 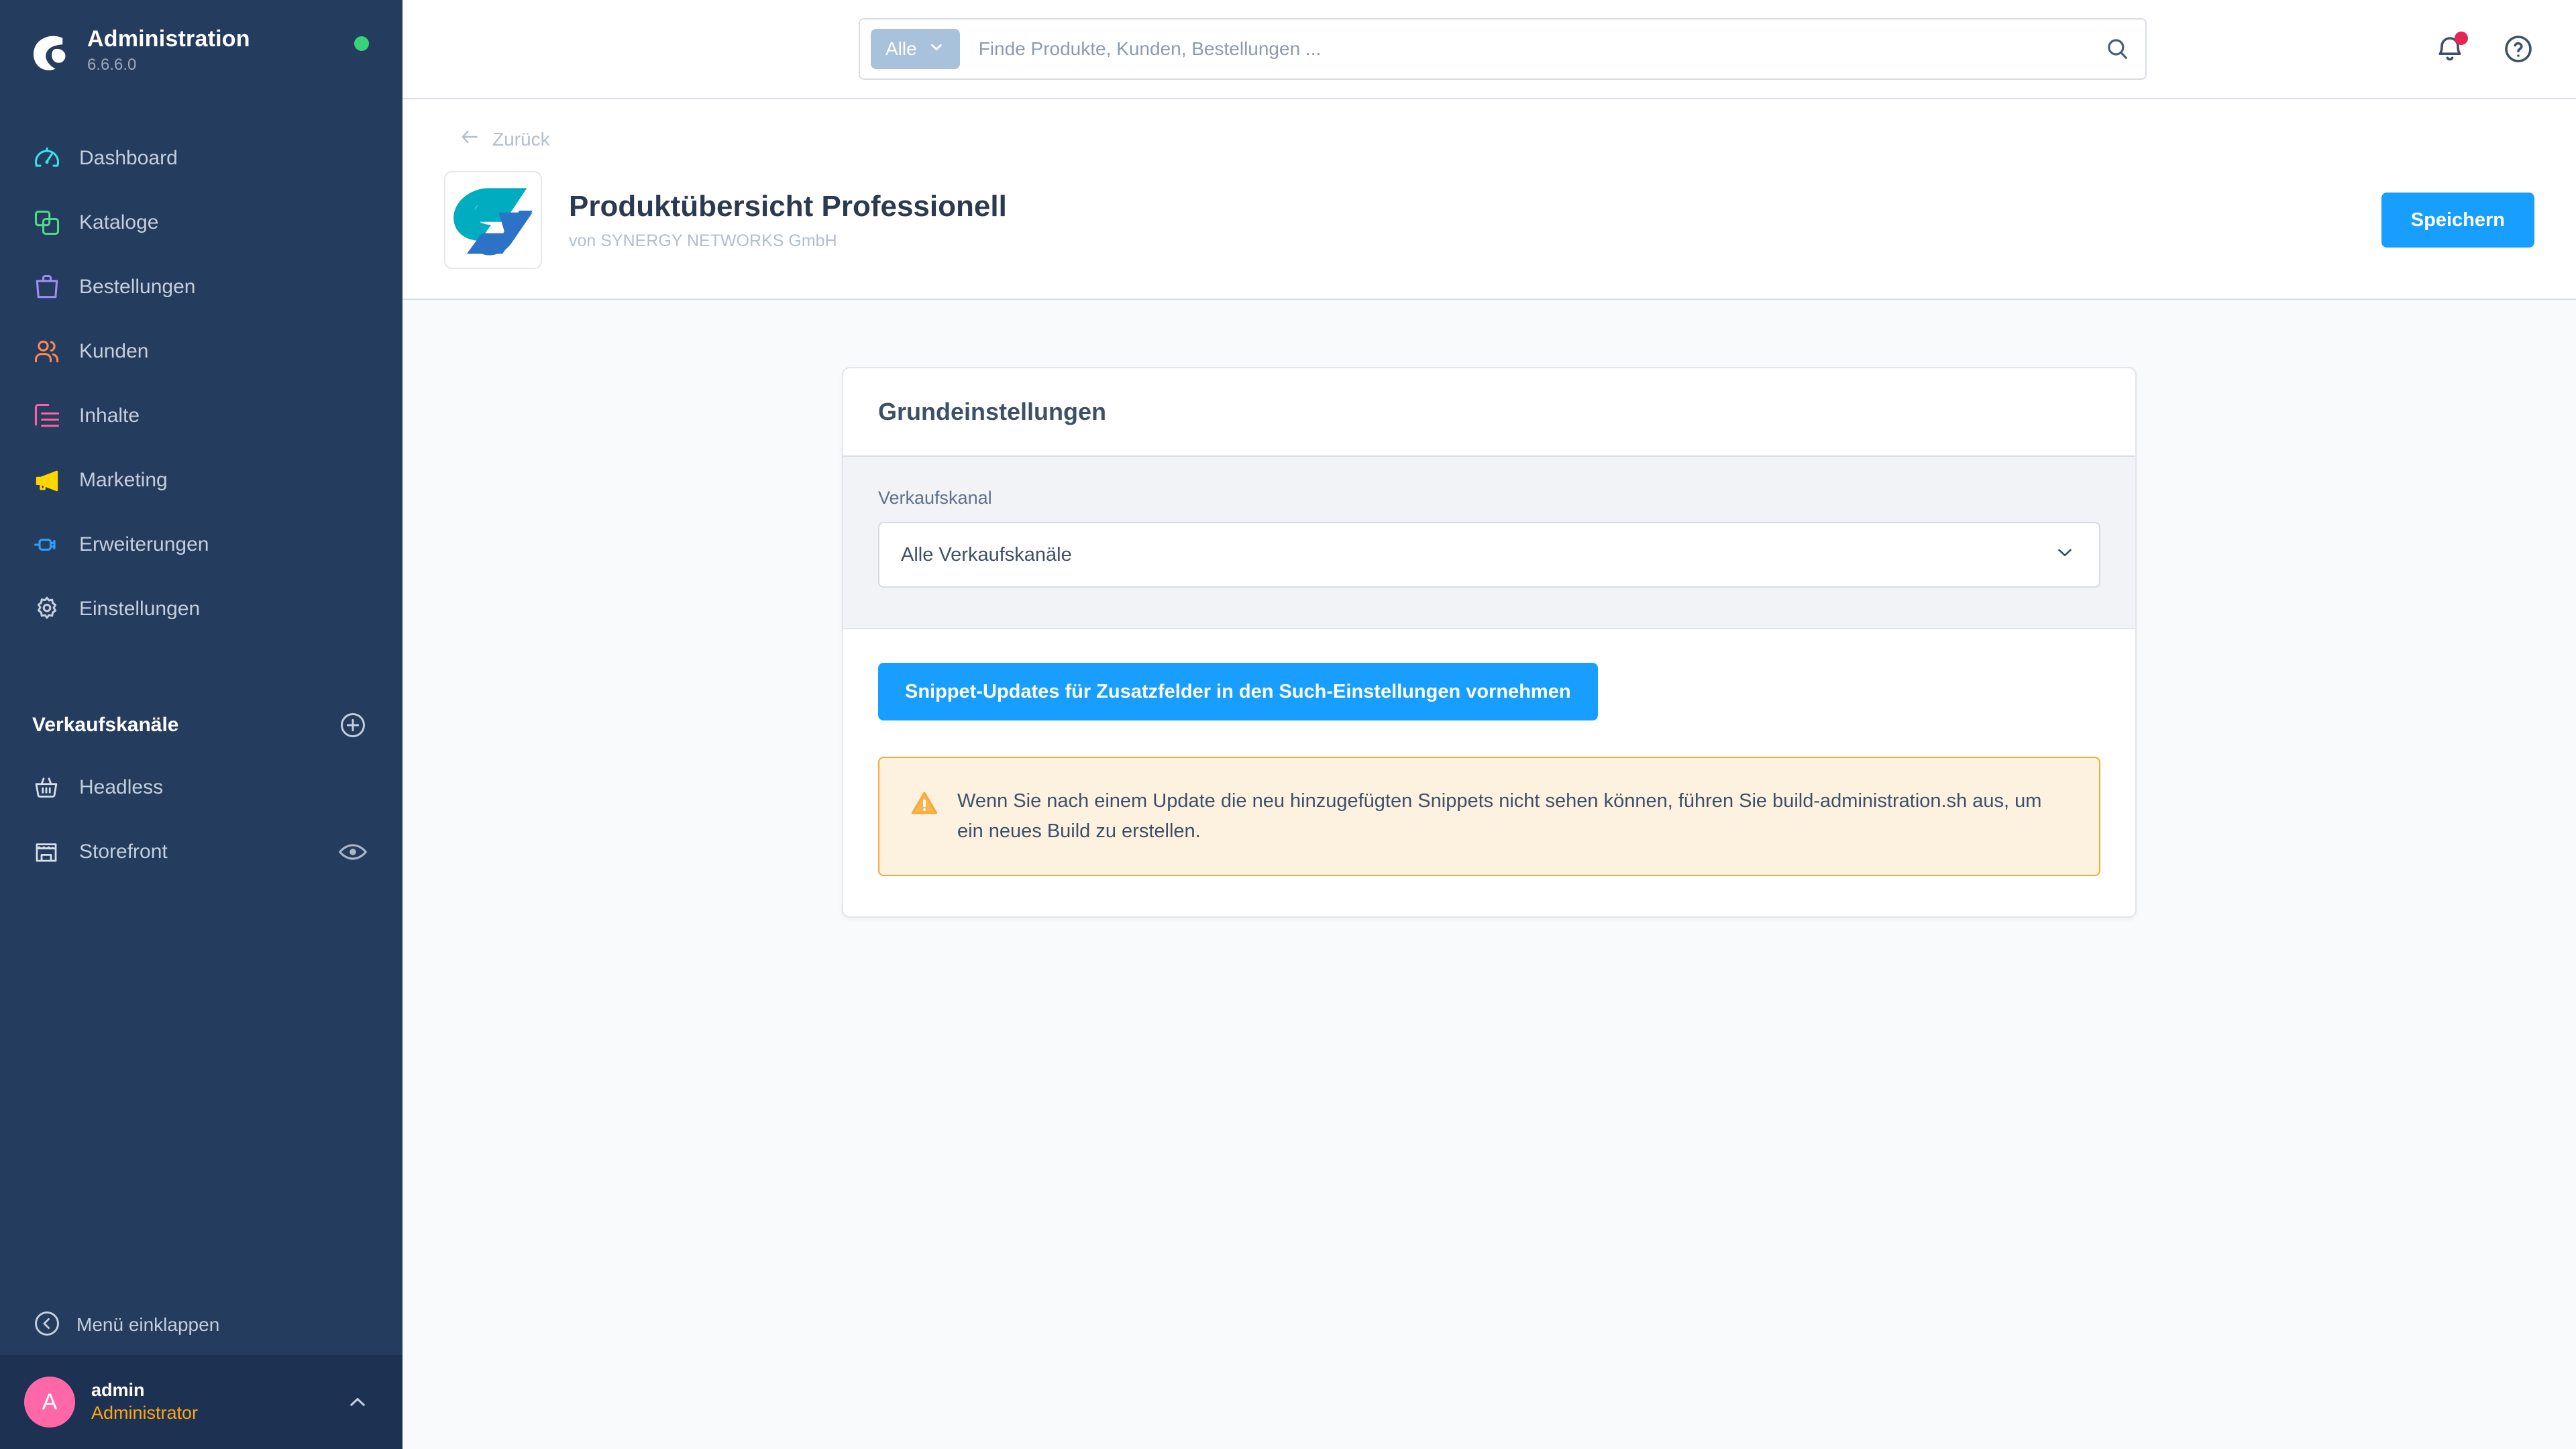 I want to click on collapse-menu-button: Menü einklappen, so click(x=201, y=1325).